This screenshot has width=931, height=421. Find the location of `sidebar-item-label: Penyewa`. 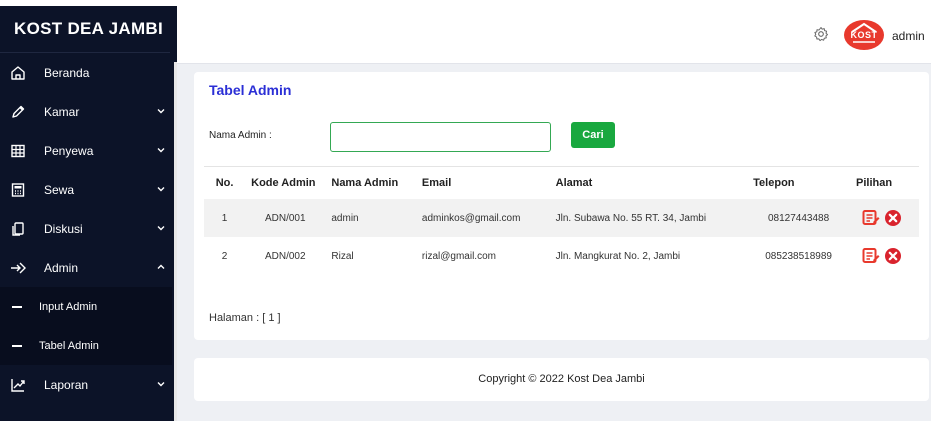

sidebar-item-label: Penyewa is located at coordinates (69, 150).